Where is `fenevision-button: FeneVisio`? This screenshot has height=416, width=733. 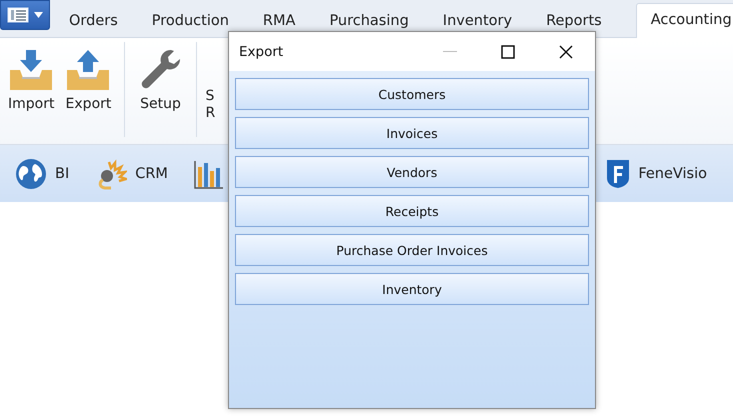 fenevision-button: FeneVisio is located at coordinates (656, 173).